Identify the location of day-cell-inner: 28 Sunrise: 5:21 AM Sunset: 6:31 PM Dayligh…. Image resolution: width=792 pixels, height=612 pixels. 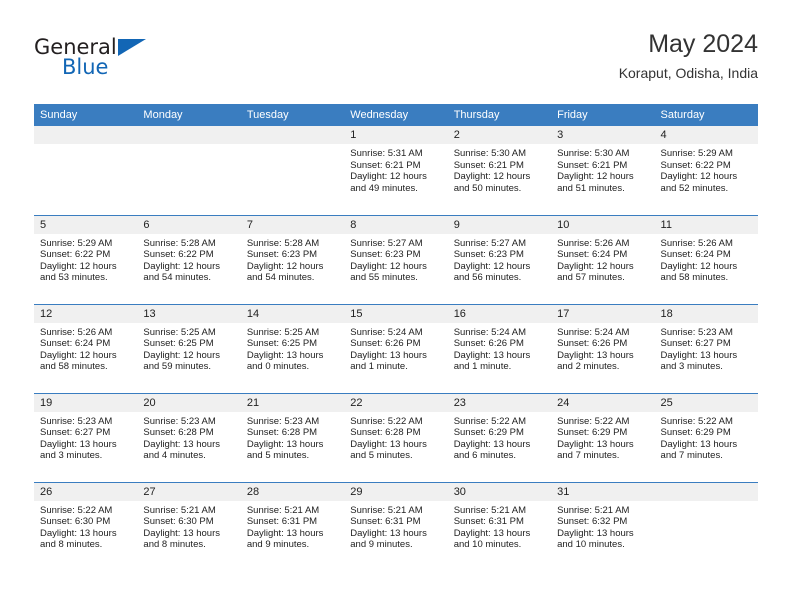
(292, 527).